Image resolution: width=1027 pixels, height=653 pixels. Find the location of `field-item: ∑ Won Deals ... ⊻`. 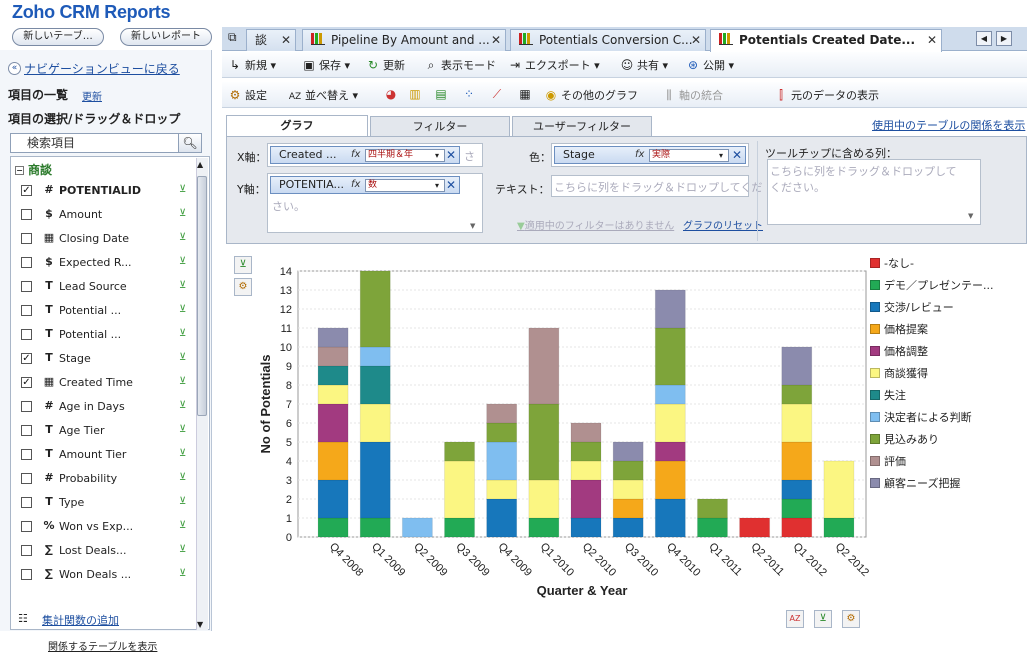

field-item: ∑ Won Deals ... ⊻ is located at coordinates (104, 575).